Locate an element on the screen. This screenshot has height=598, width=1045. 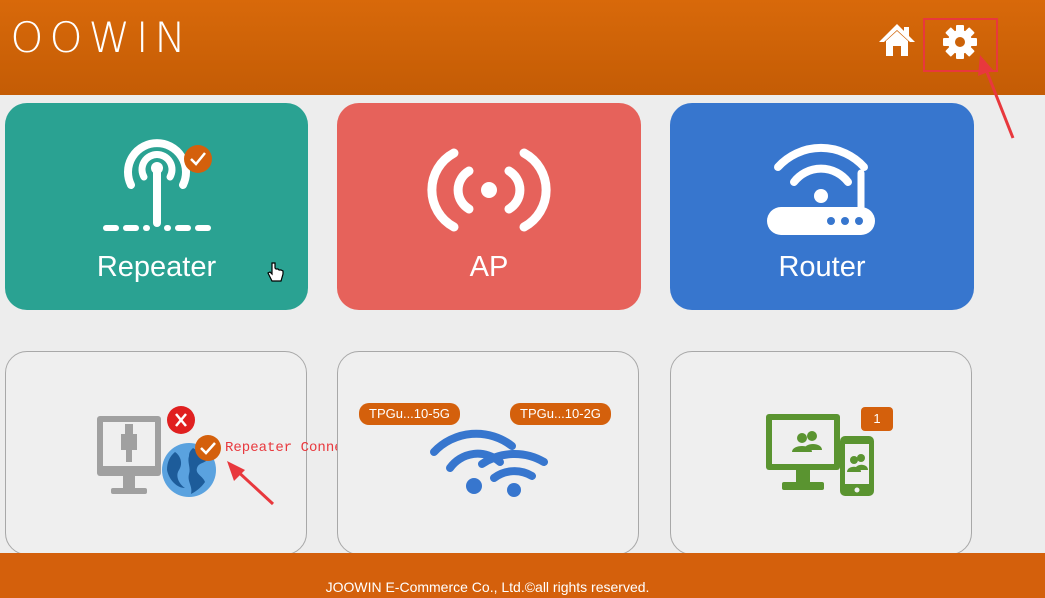
connected-devices-icon is located at coordinates (820, 455).